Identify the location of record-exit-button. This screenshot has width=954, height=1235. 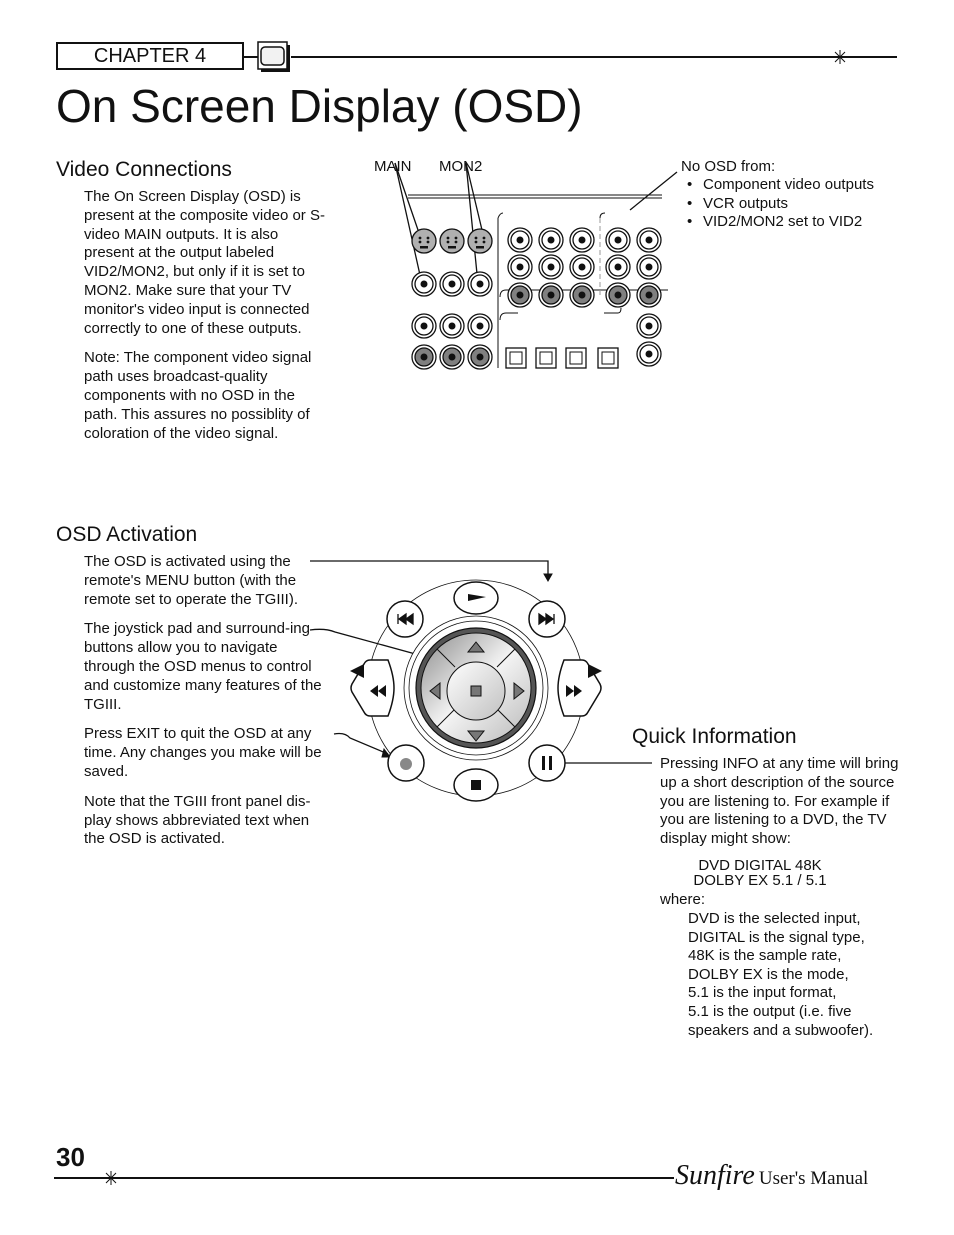
(406, 763).